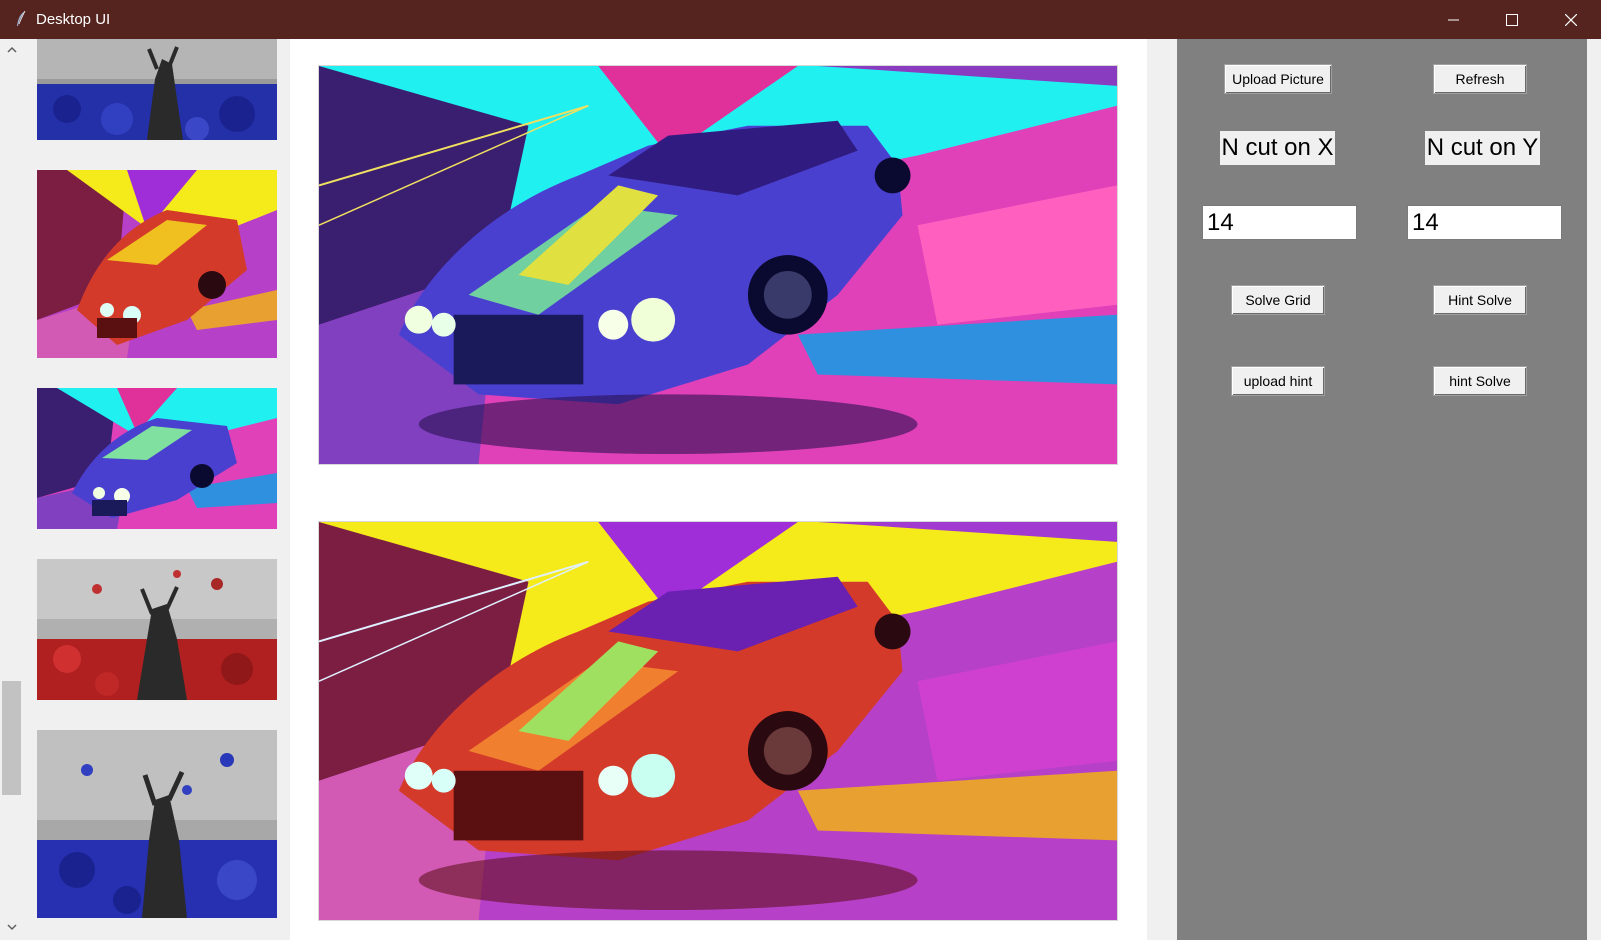 This screenshot has height=940, width=1601. I want to click on hint-solve-button: Hint Solve, so click(1480, 300).